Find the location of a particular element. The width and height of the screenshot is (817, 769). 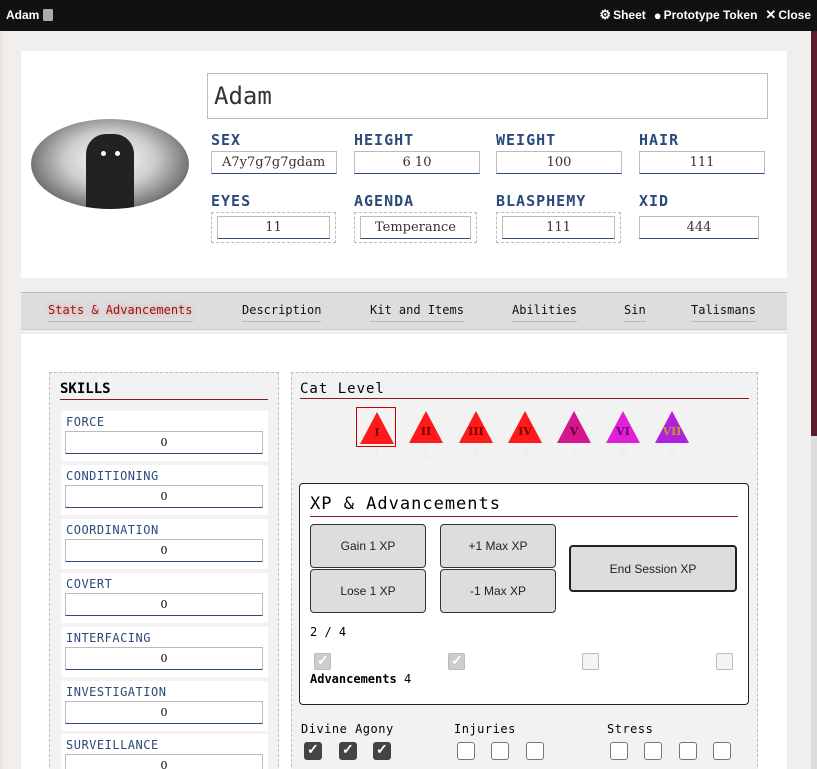

injuries-label: Injuries is located at coordinates (485, 729).